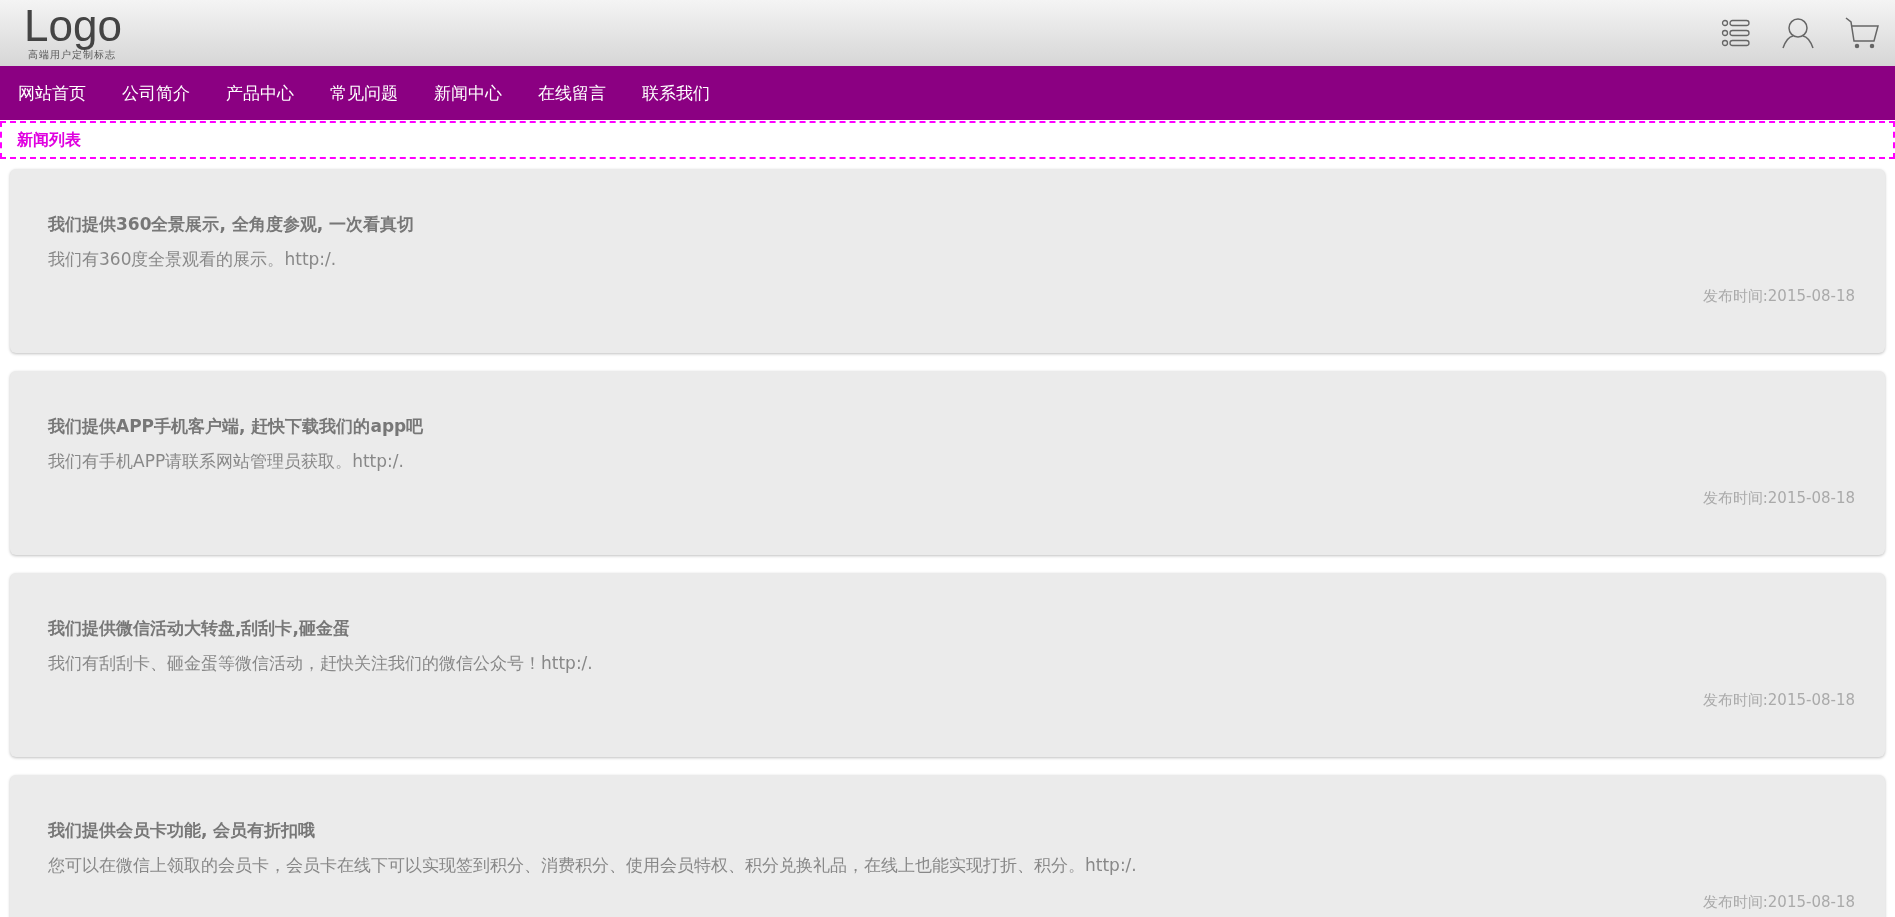 This screenshot has width=1895, height=917. Describe the element at coordinates (72, 55) in the screenshot. I see `logo-tagline: 高端用户定制标志` at that location.